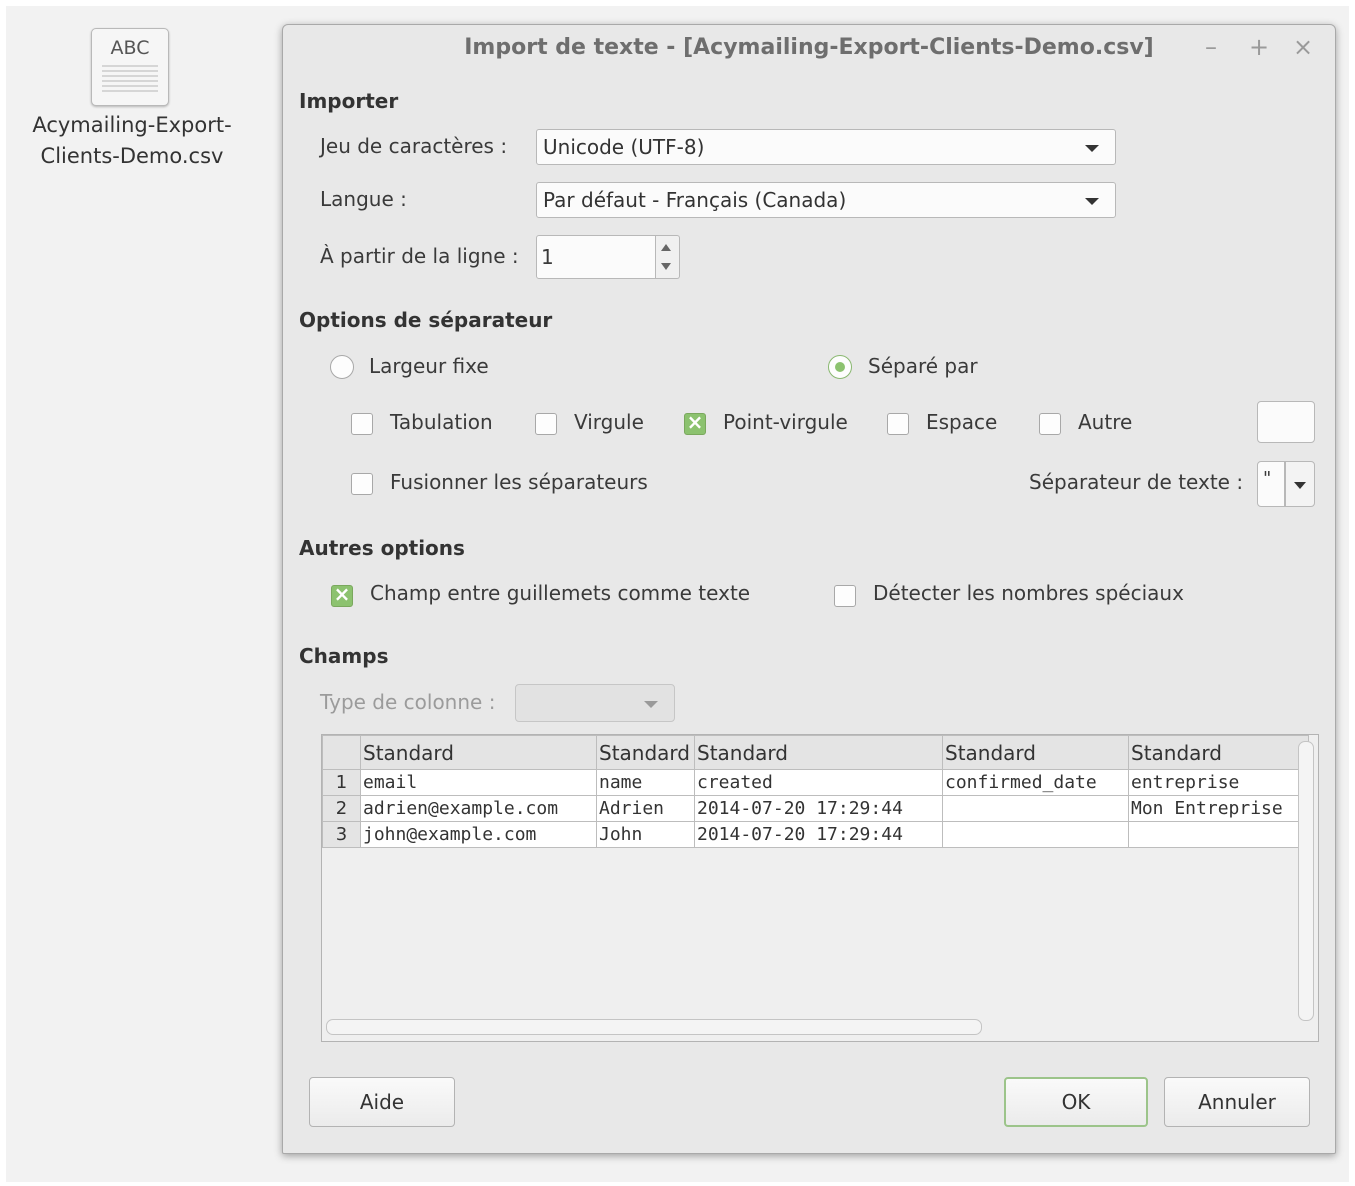 This screenshot has width=1355, height=1186. I want to click on importer-heading: Importer, so click(349, 101).